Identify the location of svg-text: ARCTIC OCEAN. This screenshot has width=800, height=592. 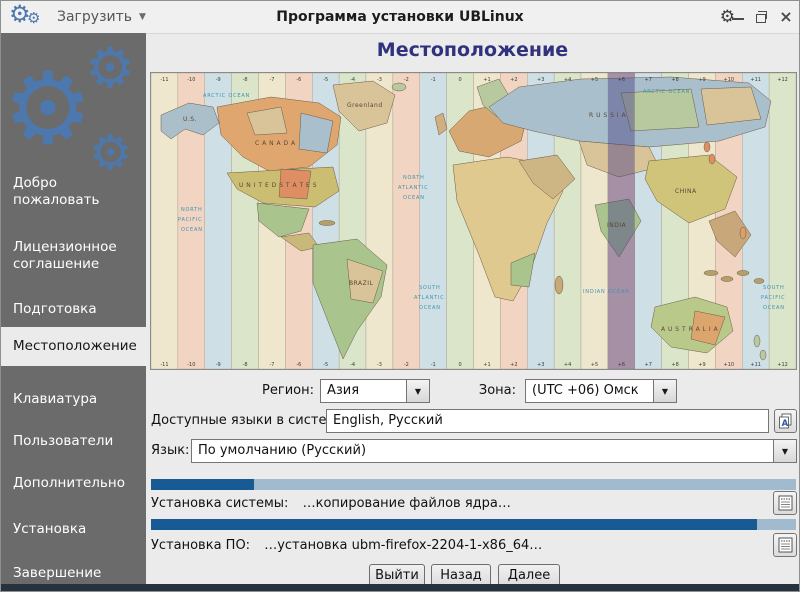
(226, 96).